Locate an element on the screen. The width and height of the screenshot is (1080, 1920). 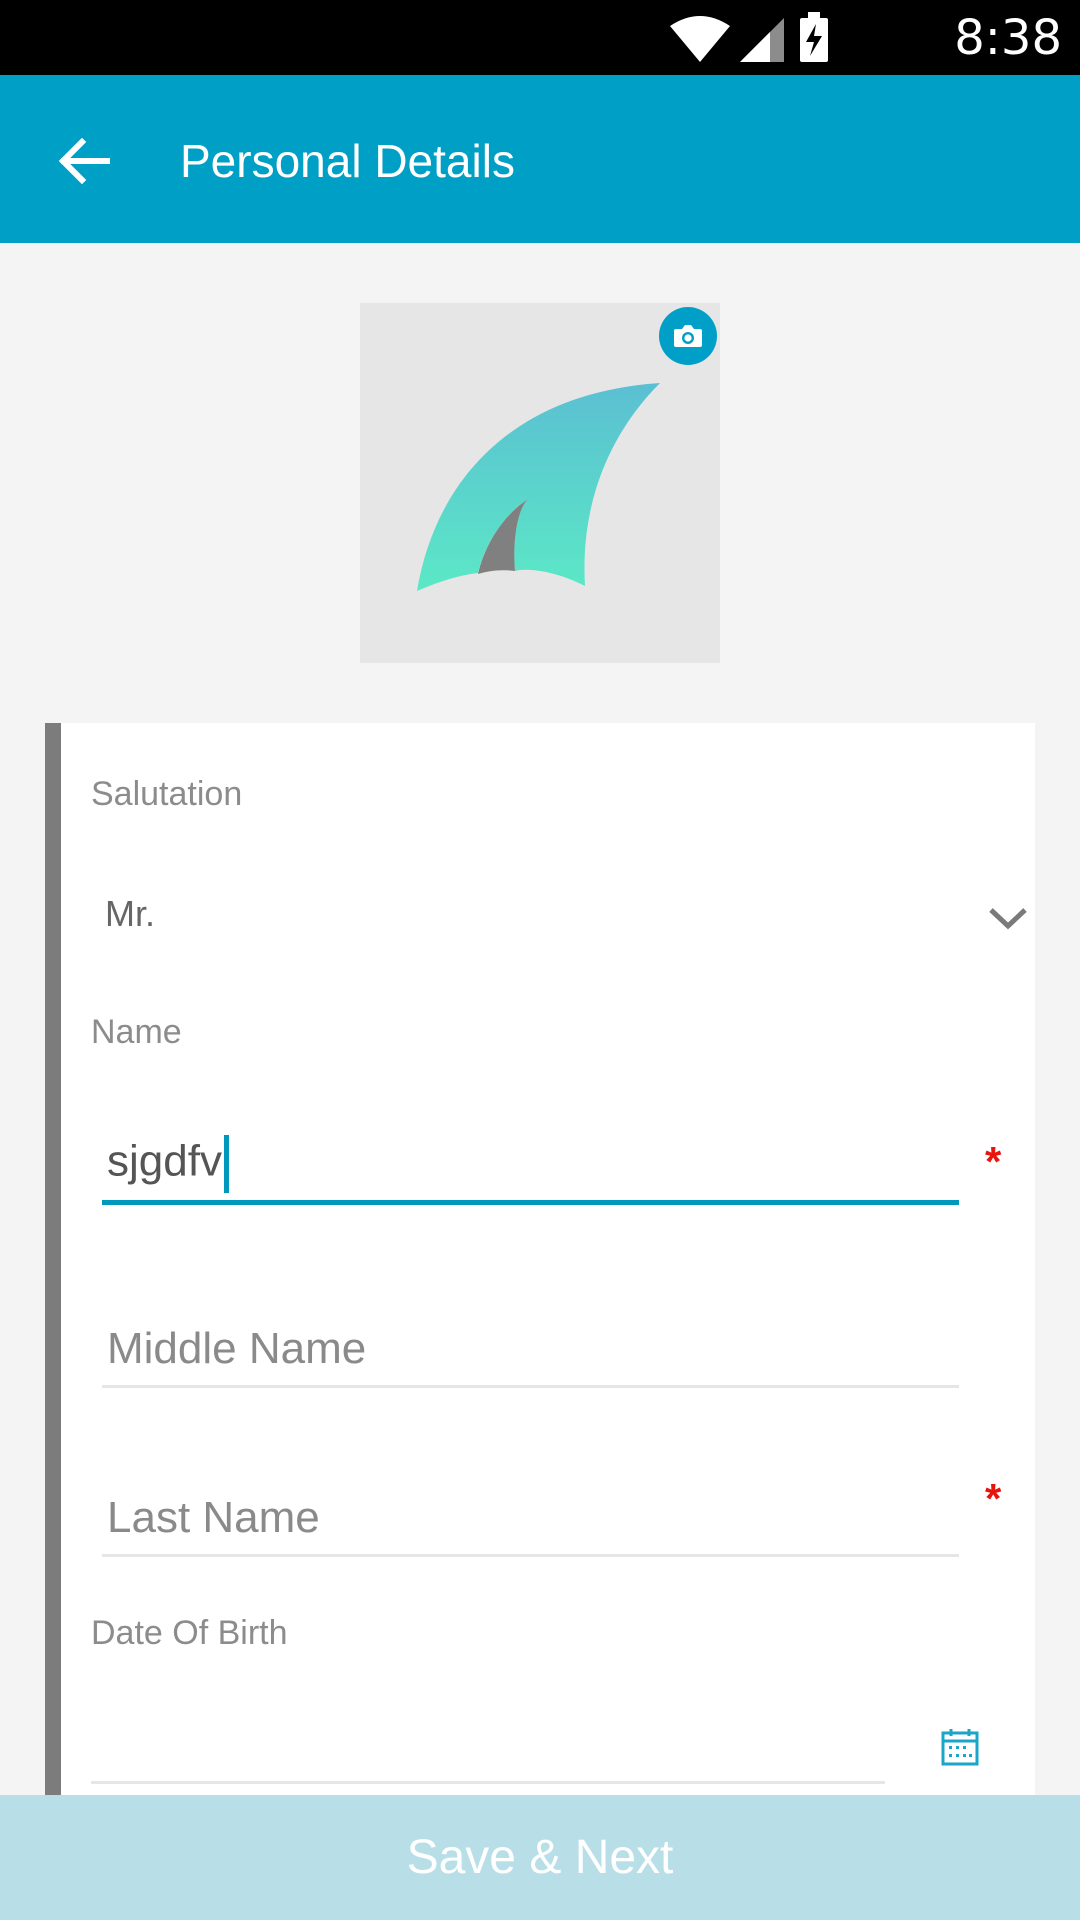
page-title: Personal Details is located at coordinates (347, 161).